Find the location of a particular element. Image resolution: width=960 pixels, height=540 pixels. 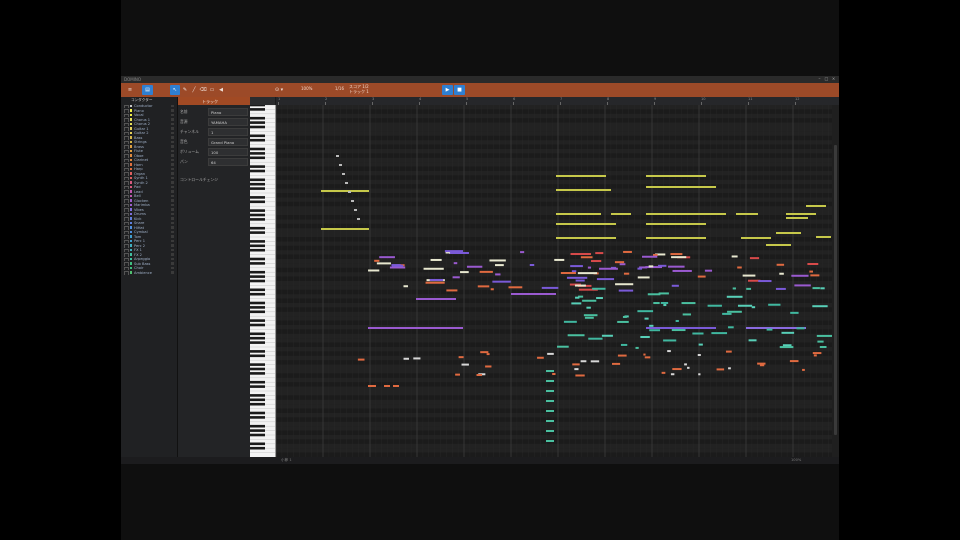

ruler-bar-label: 11 is located at coordinates (750, 101).